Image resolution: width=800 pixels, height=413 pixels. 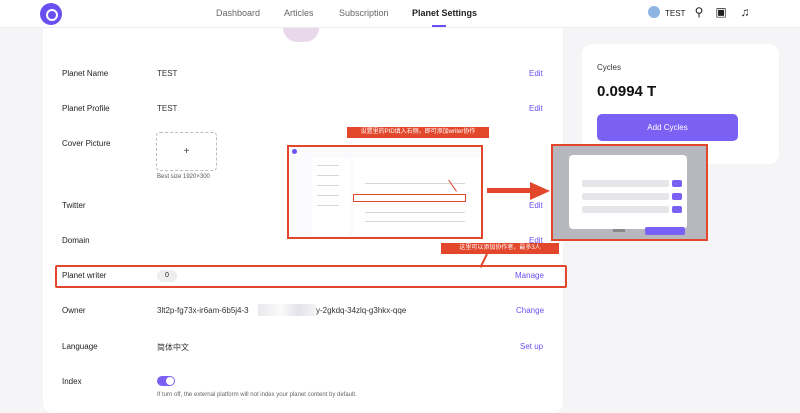 What do you see at coordinates (51, 14) in the screenshot?
I see `logo-icon` at bounding box center [51, 14].